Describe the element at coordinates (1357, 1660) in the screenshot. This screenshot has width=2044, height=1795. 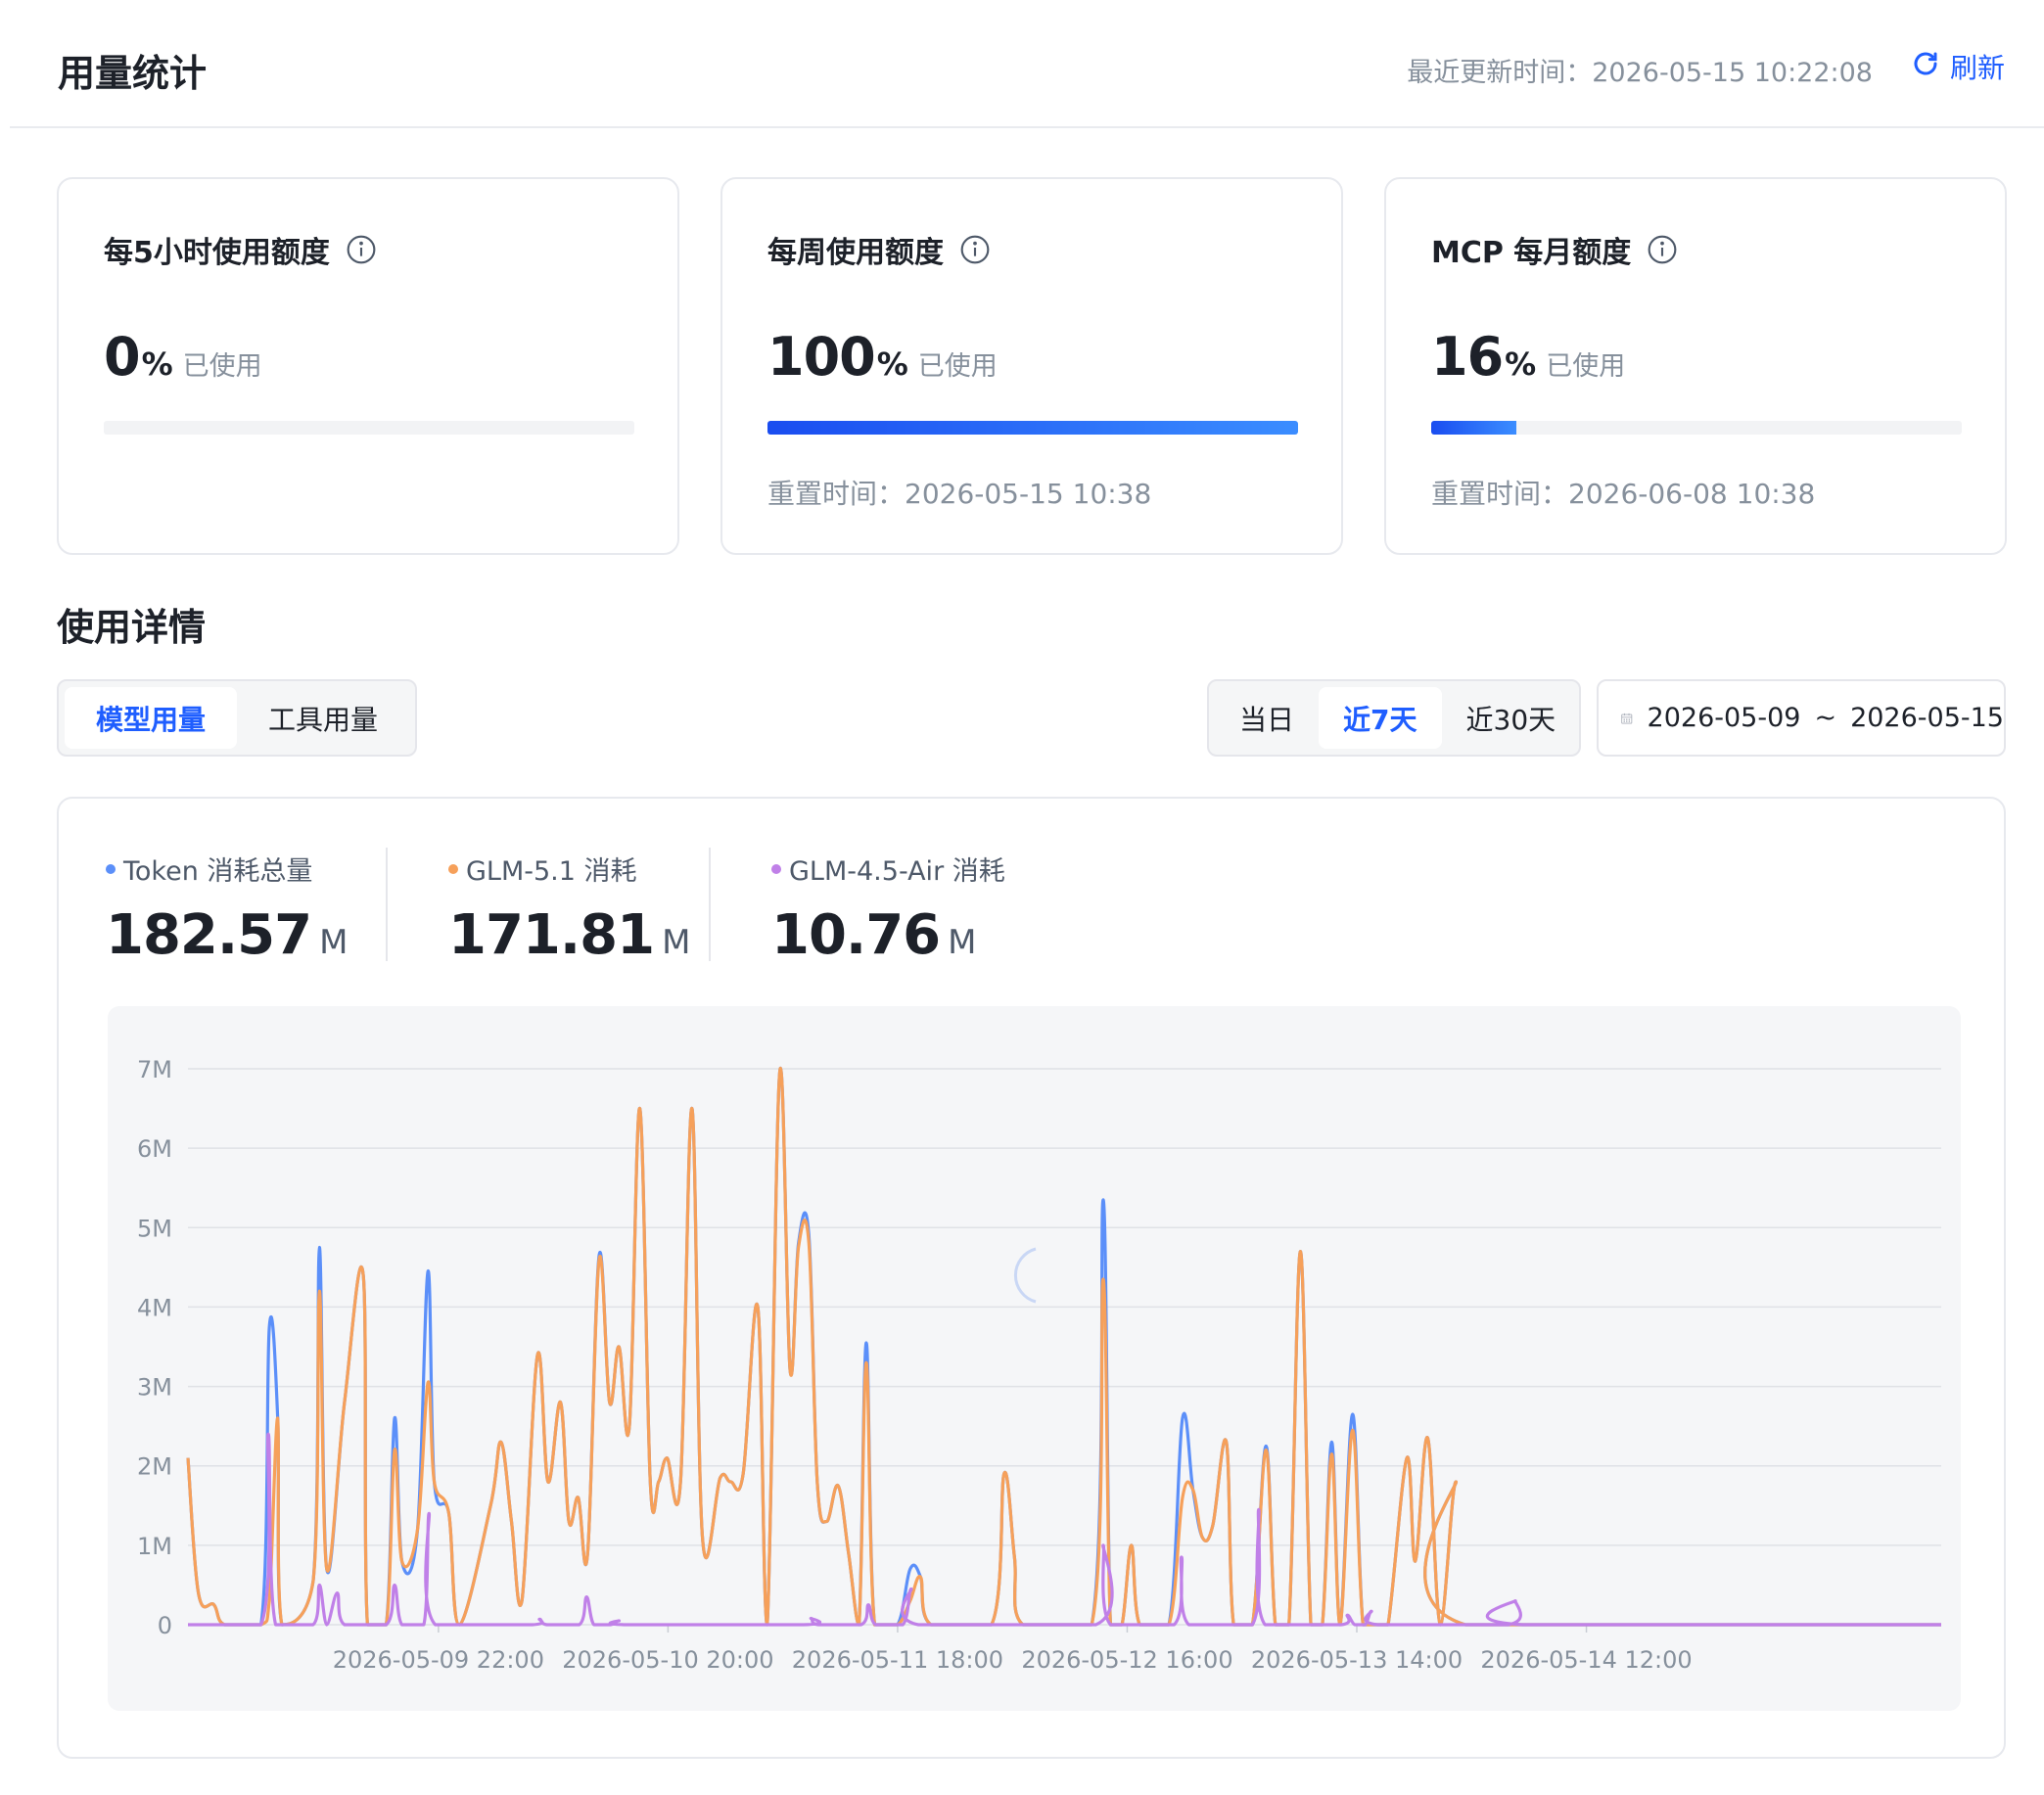
I see `x-tick-label: 2026-05-13 14:00` at that location.